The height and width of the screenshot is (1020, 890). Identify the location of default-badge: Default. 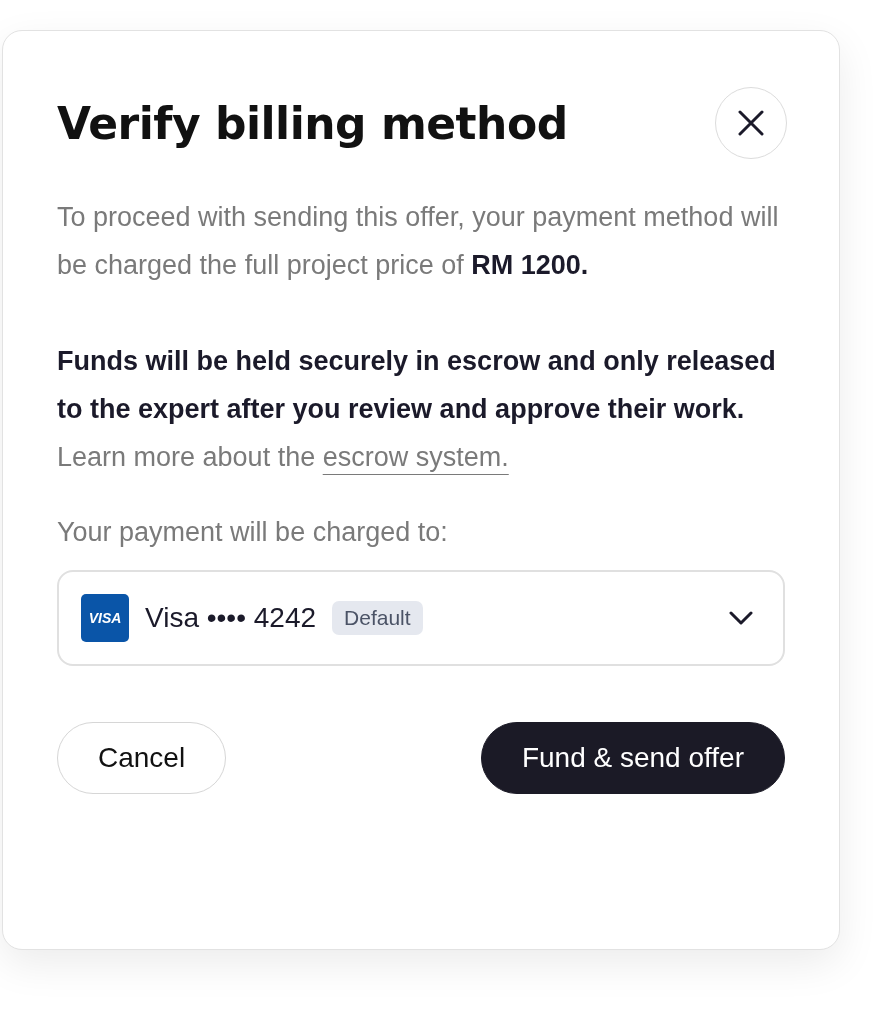
(377, 618).